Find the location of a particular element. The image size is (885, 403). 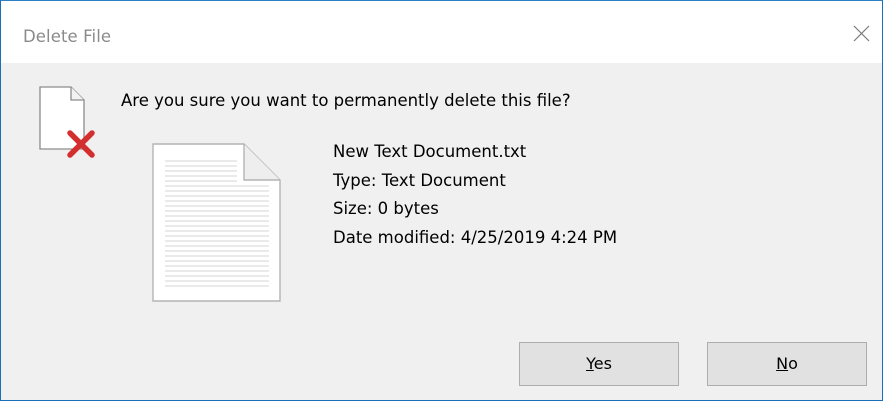

no-button: No is located at coordinates (787, 364).